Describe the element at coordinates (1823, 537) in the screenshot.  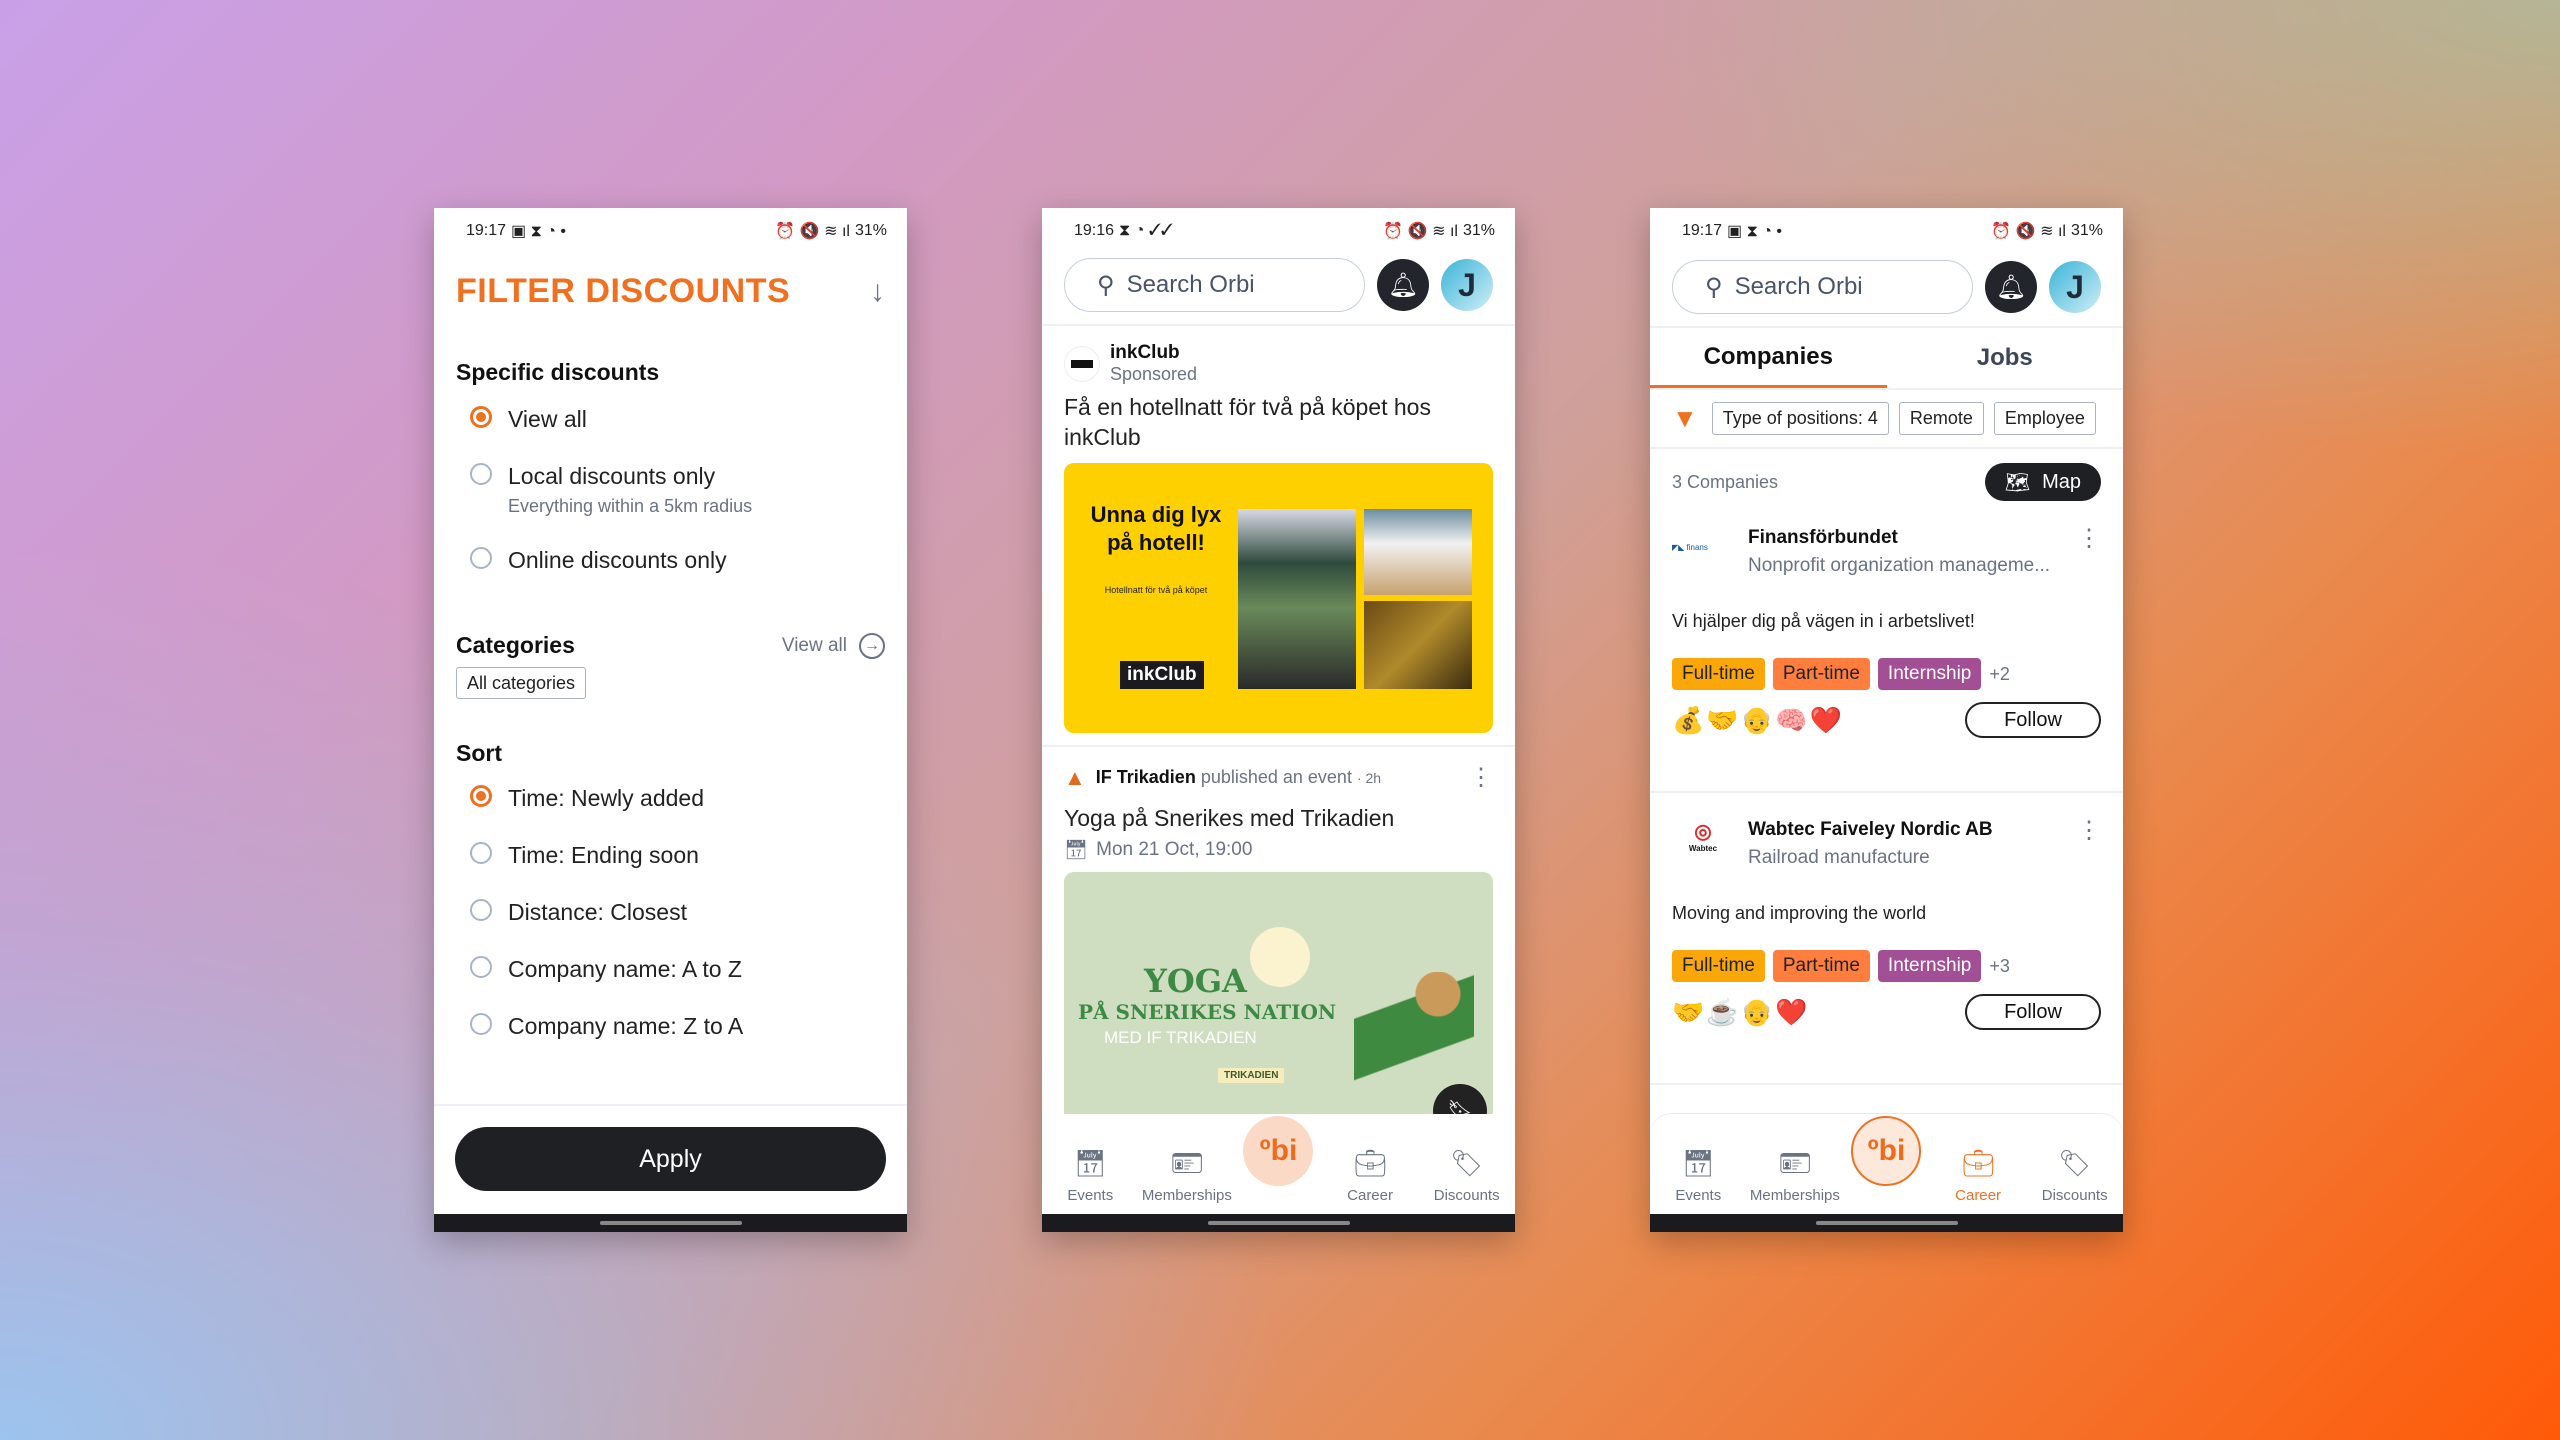
I see `company-name: Finansförbundet` at that location.